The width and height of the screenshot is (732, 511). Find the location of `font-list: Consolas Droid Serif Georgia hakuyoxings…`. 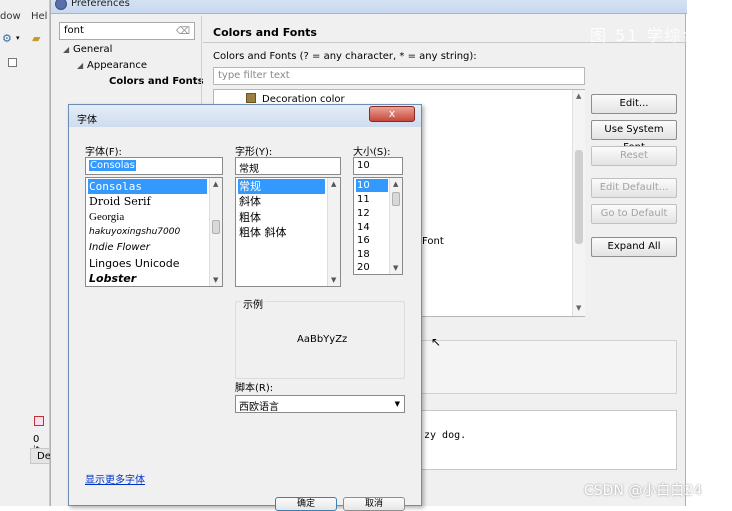

font-list: Consolas Droid Serif Georgia hakuyoxings… is located at coordinates (154, 232).